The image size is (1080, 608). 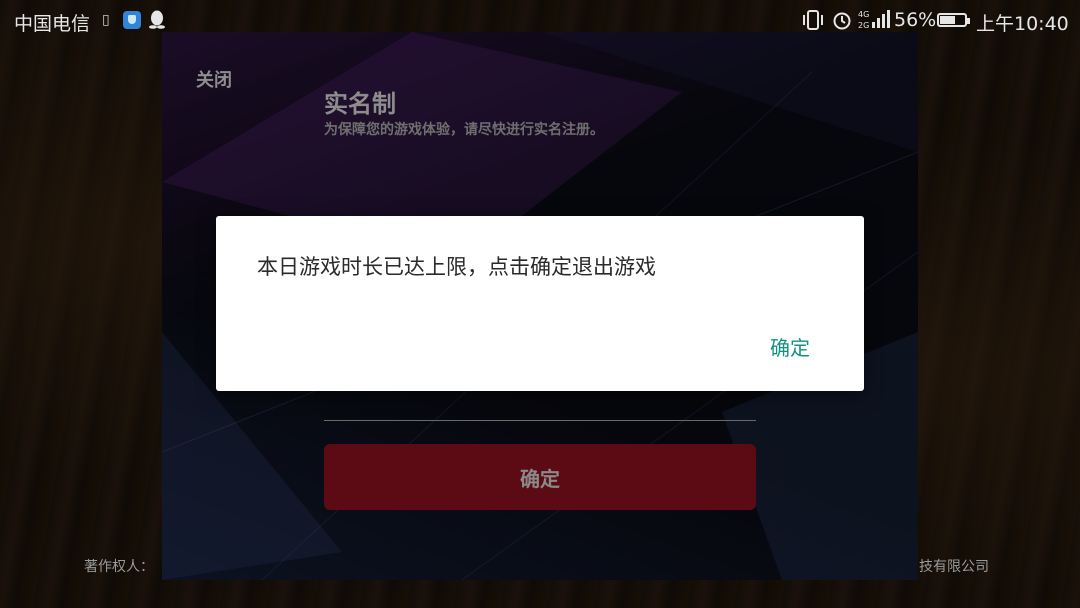 What do you see at coordinates (106, 20) in the screenshot?
I see `sim-card-icon: ▯` at bounding box center [106, 20].